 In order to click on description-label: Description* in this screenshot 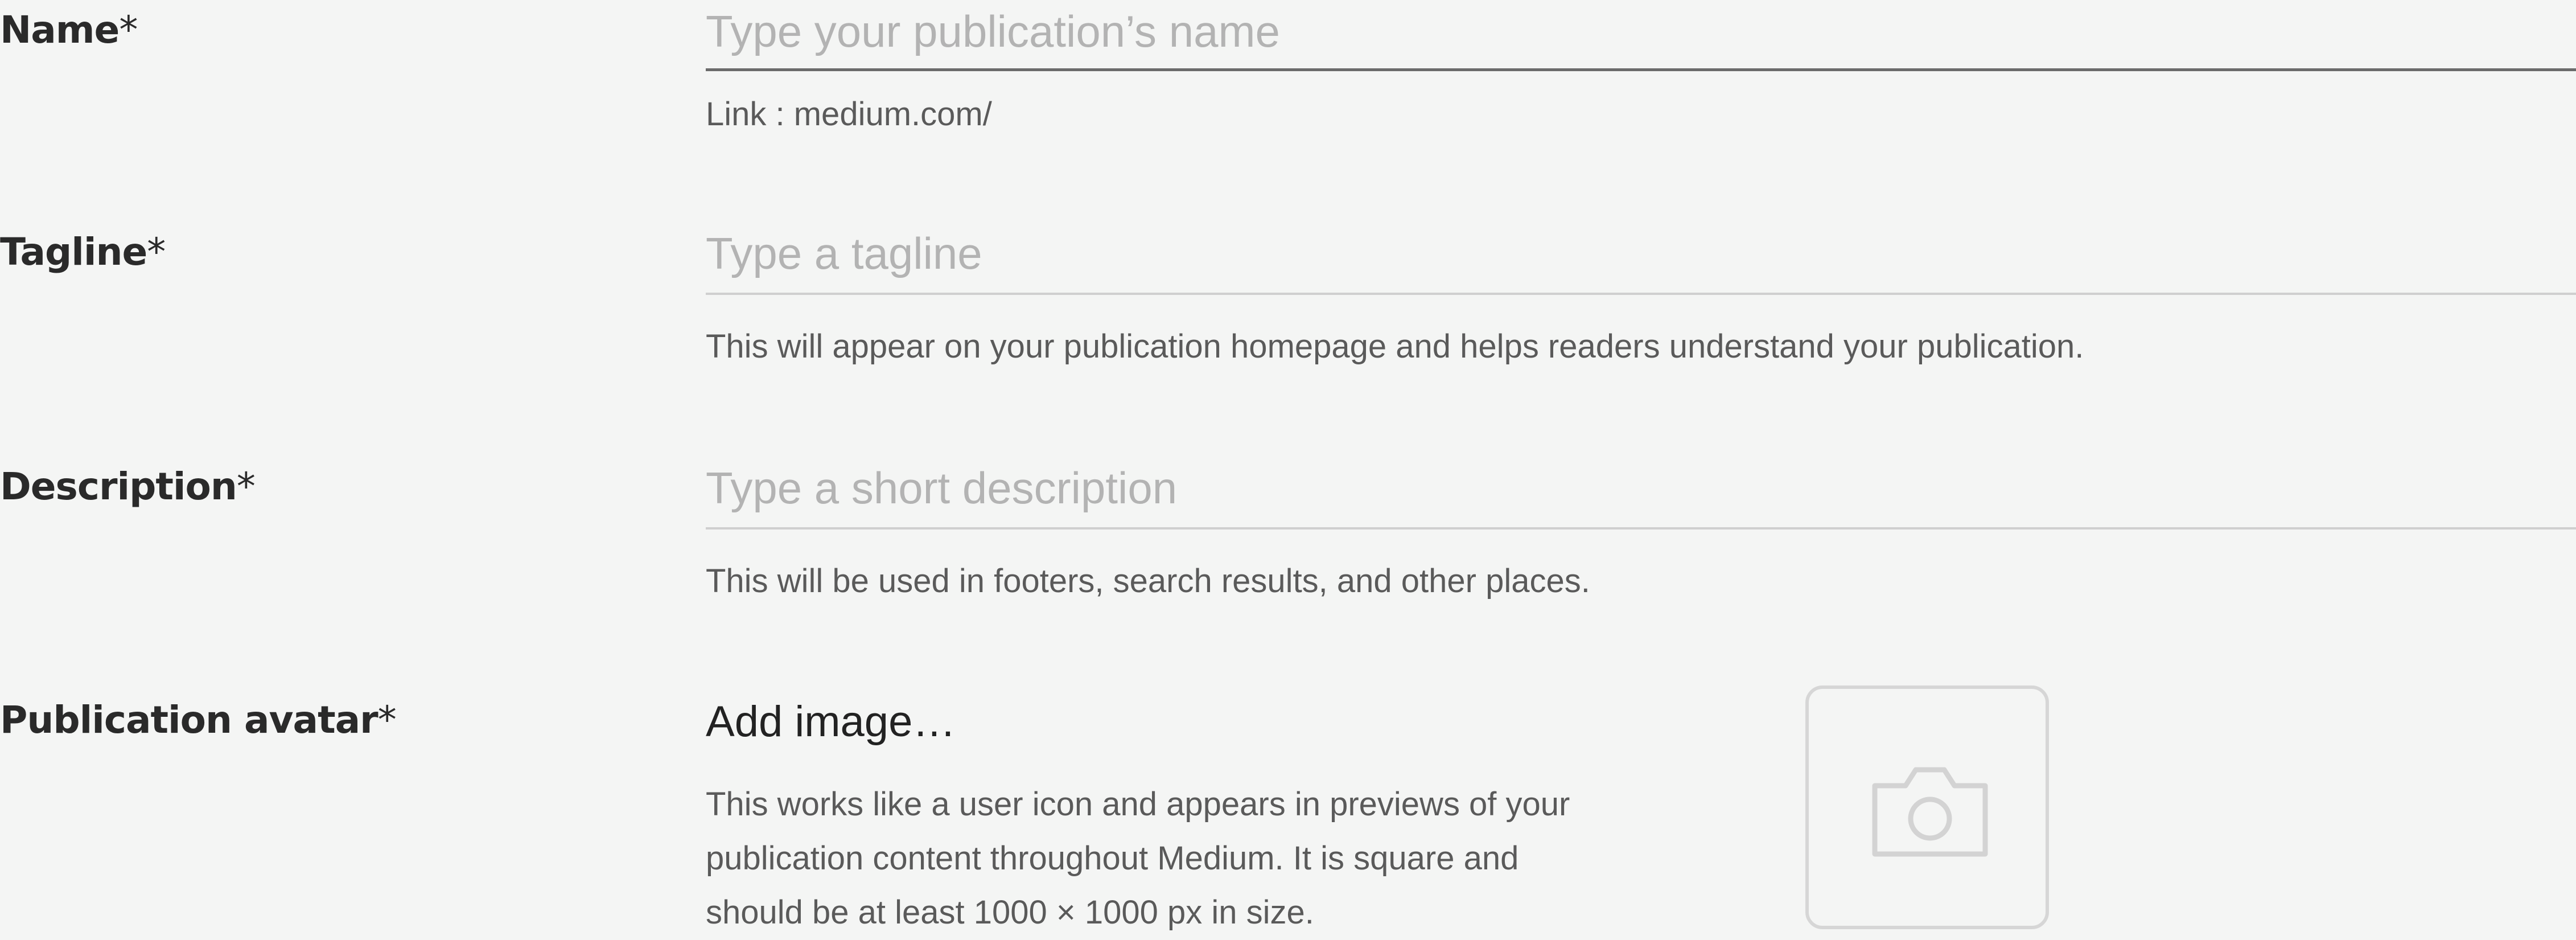, I will do `click(128, 486)`.